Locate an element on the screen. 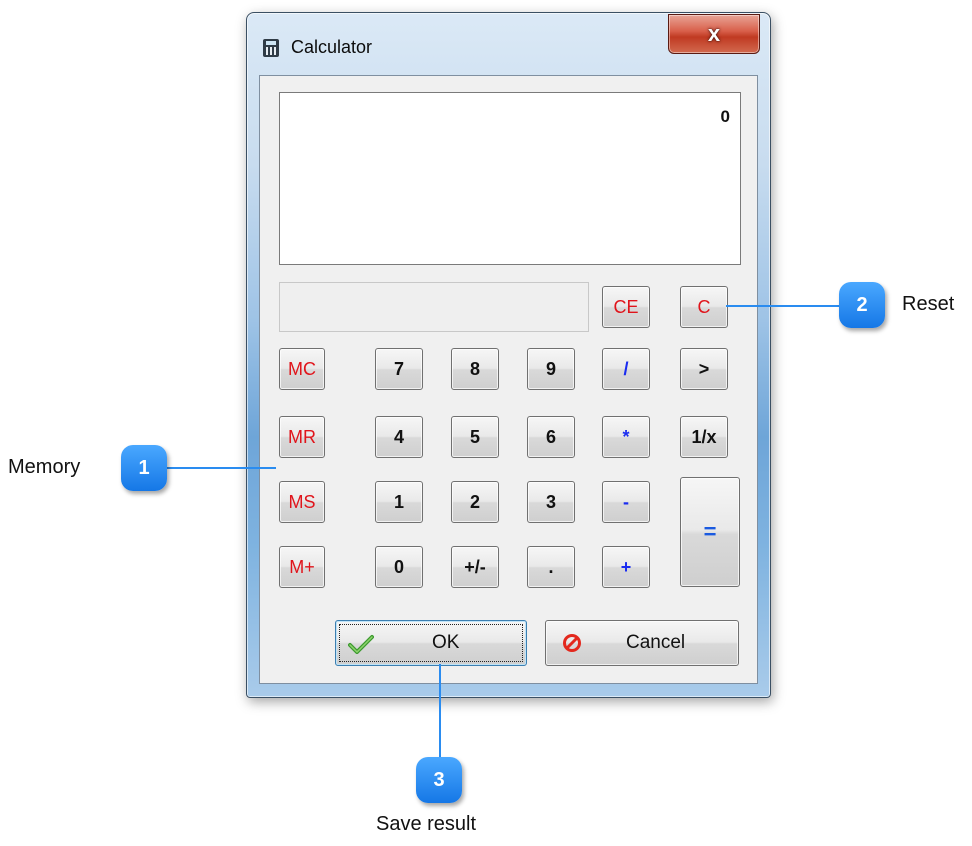 This screenshot has width=972, height=846. save-callout-label: Save result is located at coordinates (426, 824).